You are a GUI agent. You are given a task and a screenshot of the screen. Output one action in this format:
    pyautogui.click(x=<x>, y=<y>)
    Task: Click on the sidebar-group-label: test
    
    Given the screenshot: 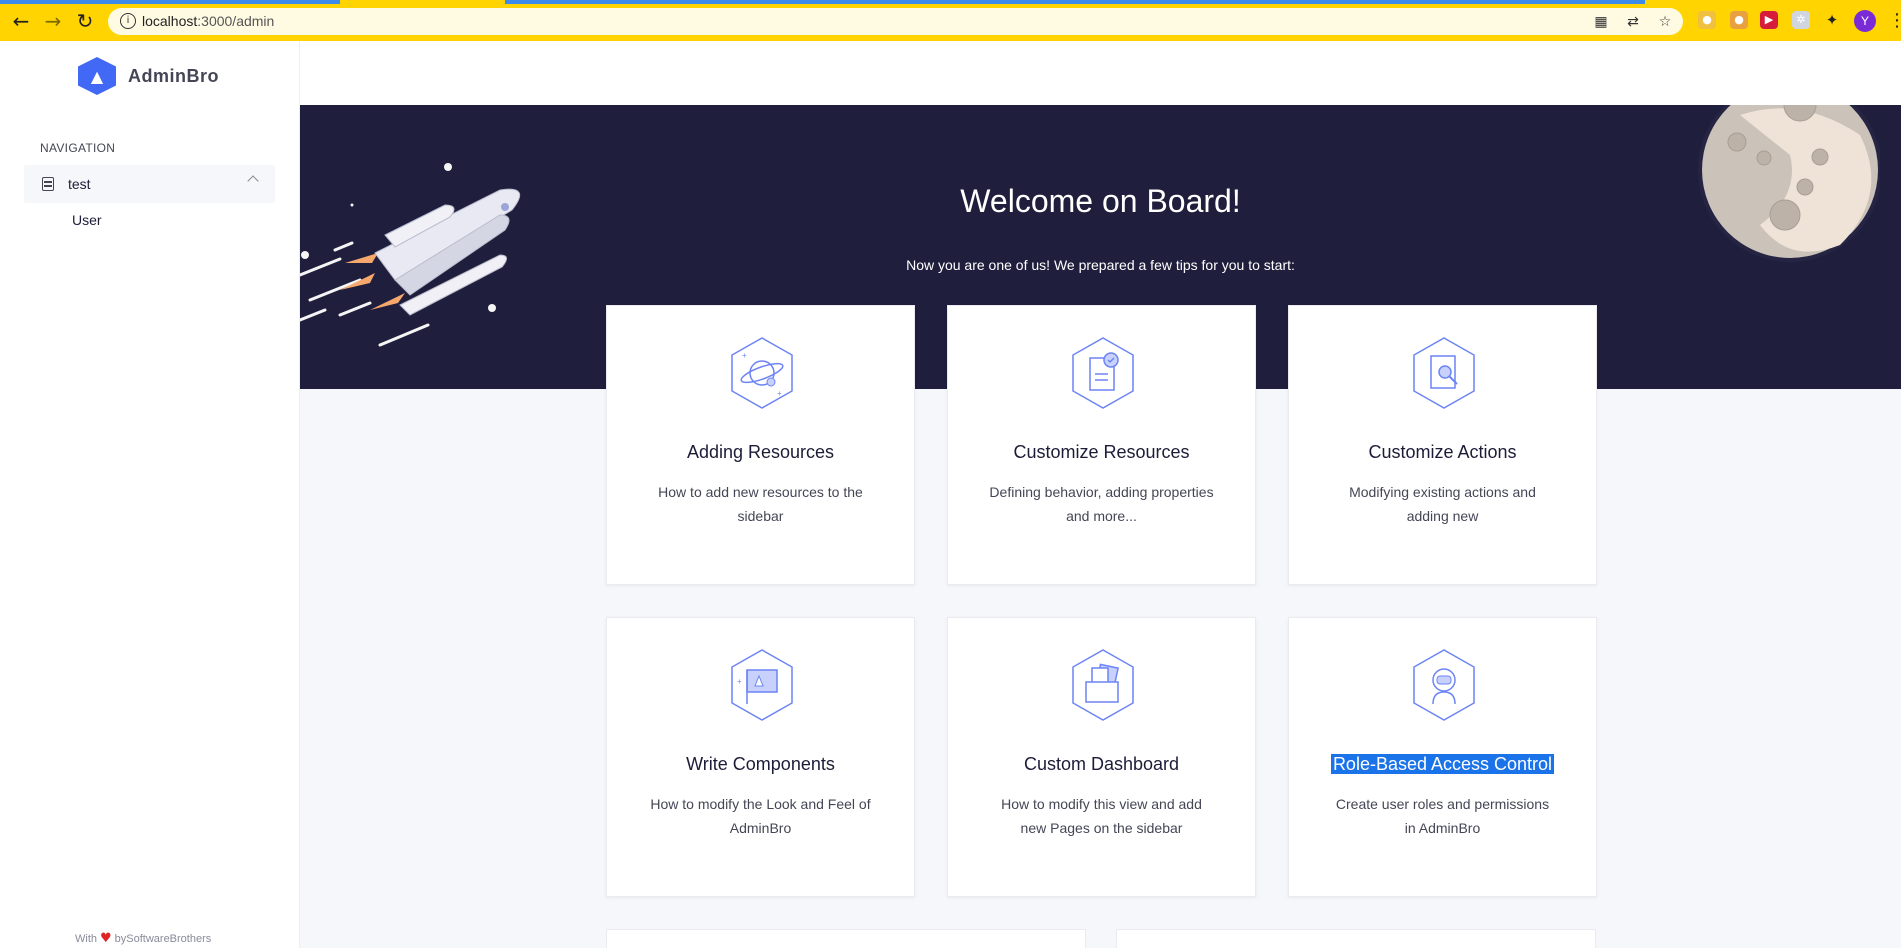 What is the action you would take?
    pyautogui.click(x=79, y=184)
    